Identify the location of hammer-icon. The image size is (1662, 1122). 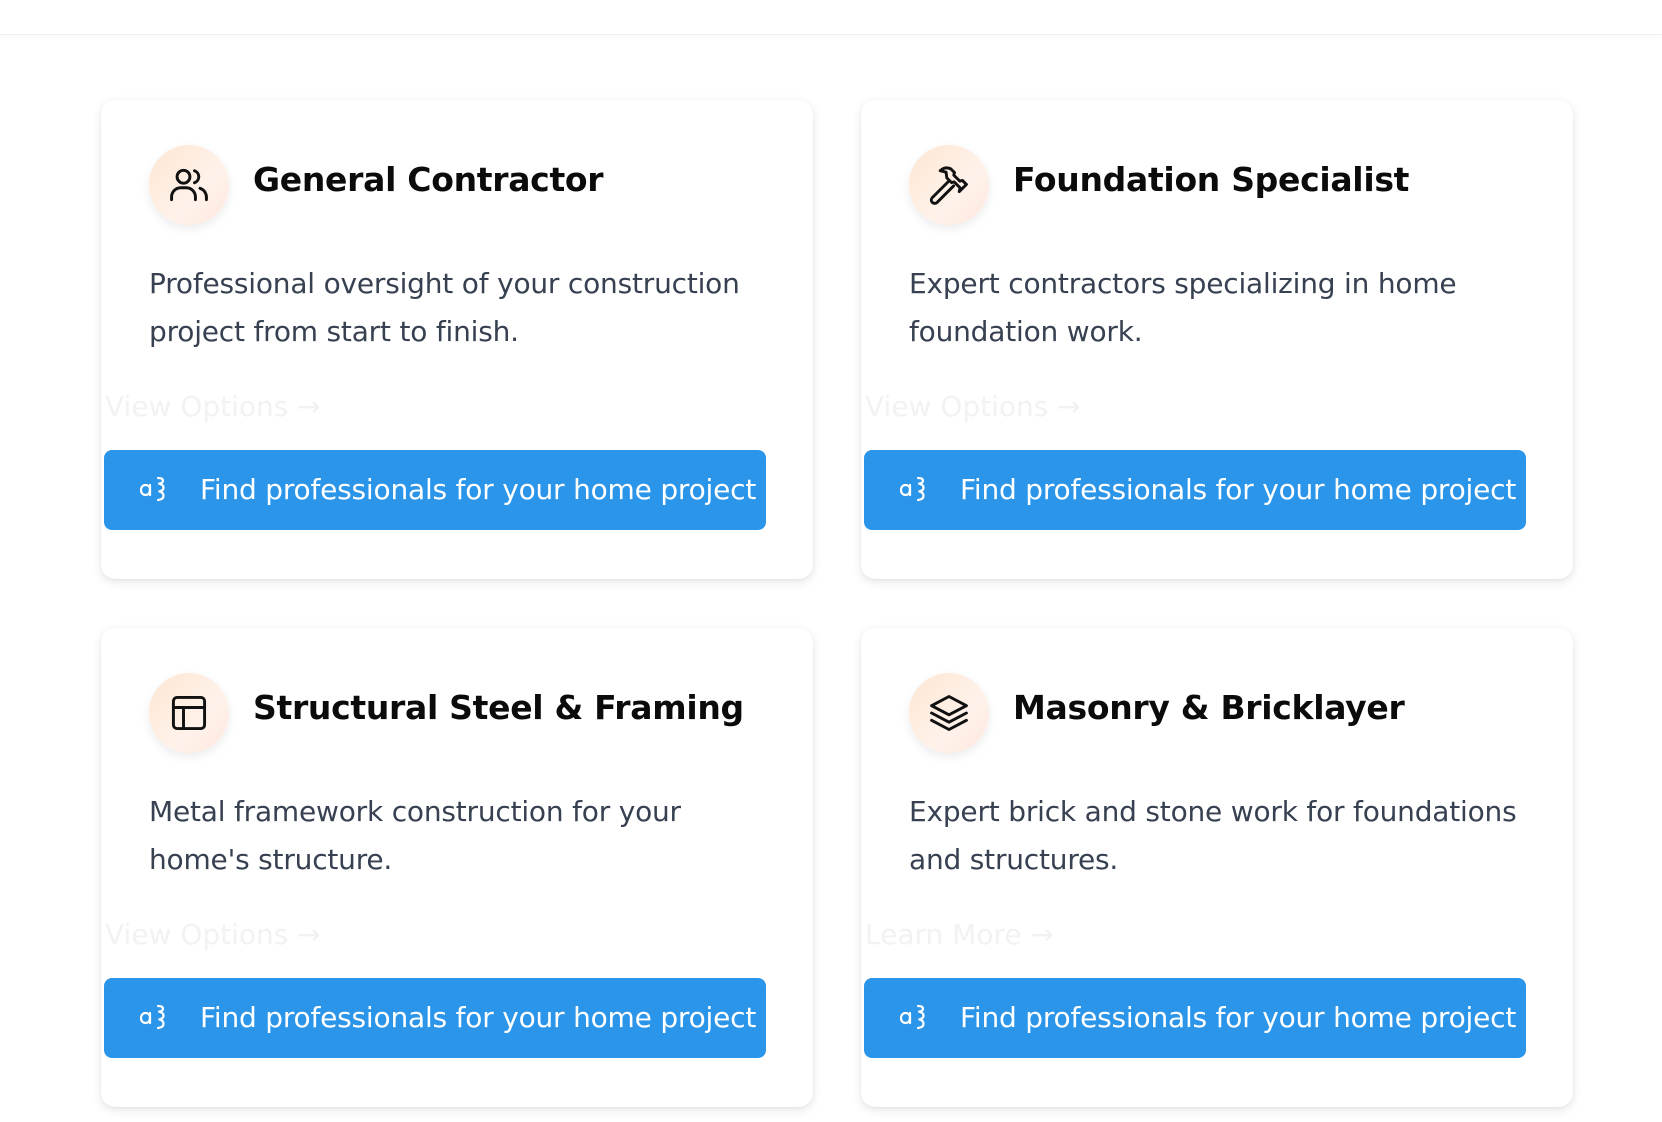
(948, 185).